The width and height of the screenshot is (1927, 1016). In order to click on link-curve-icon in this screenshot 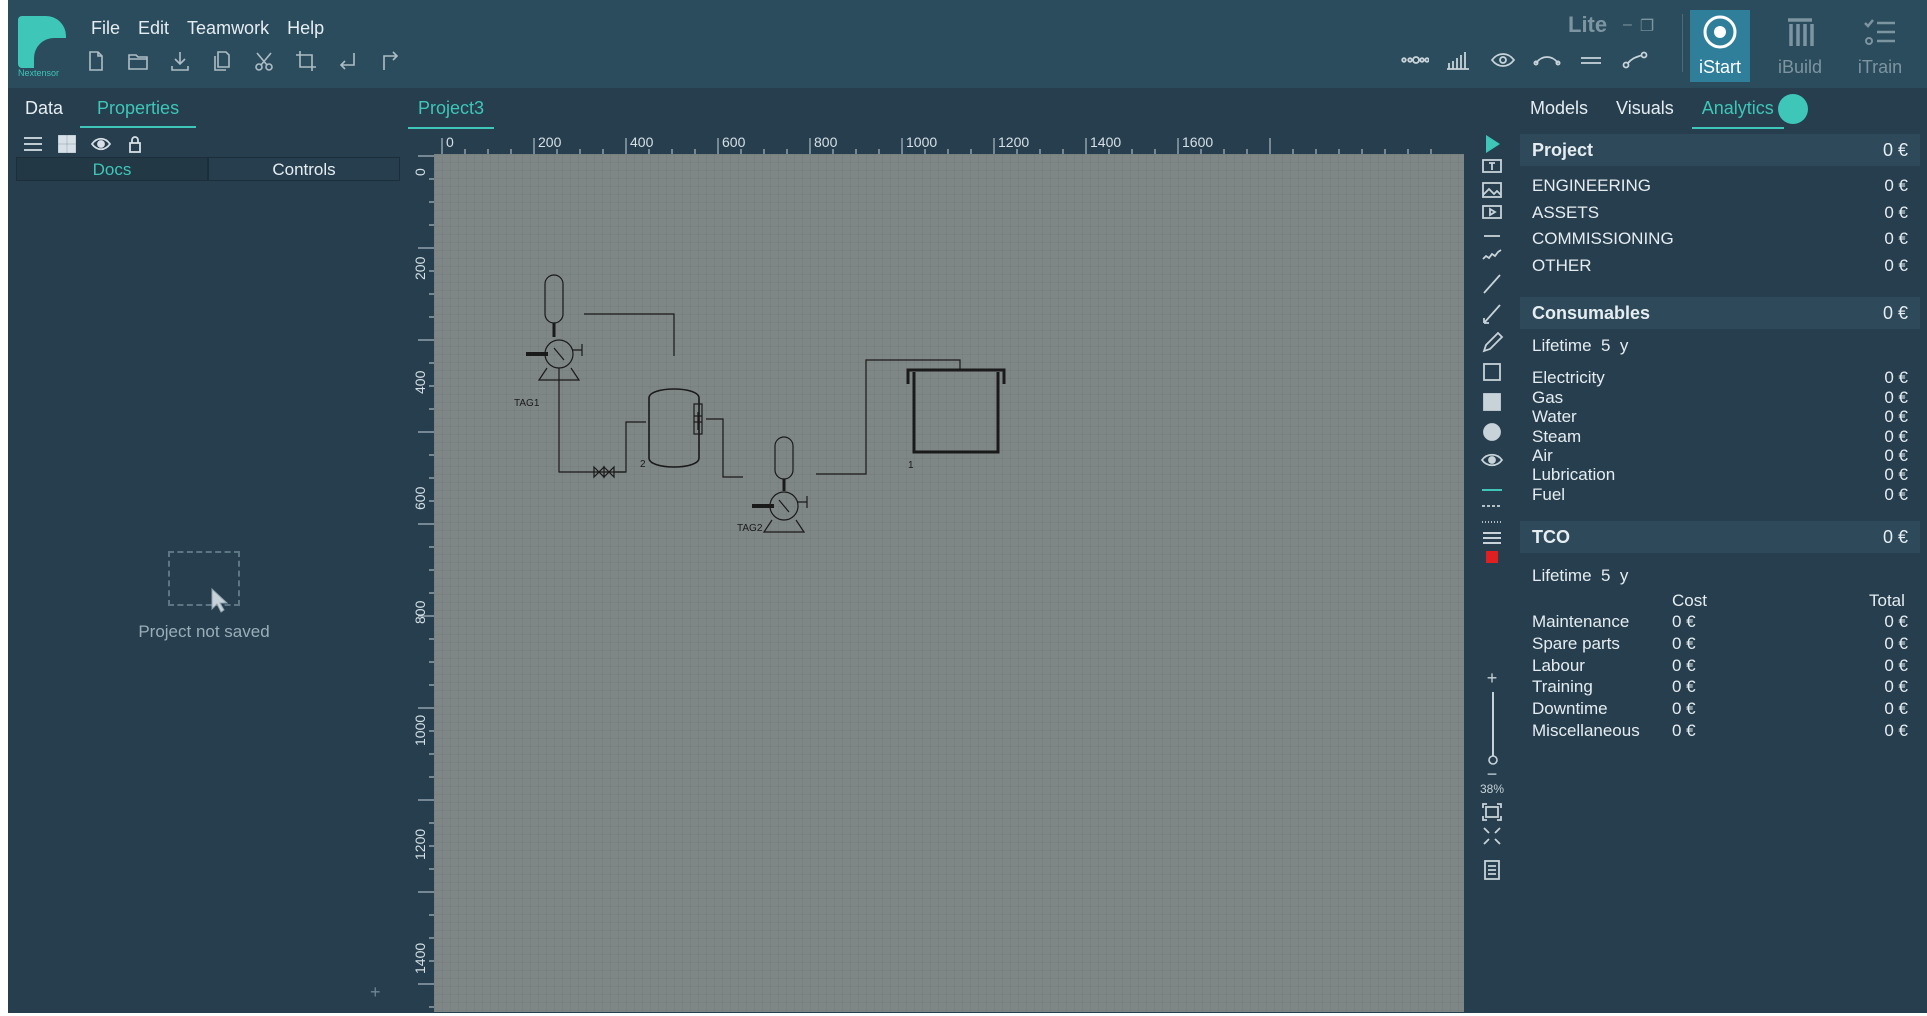, I will do `click(1635, 60)`.